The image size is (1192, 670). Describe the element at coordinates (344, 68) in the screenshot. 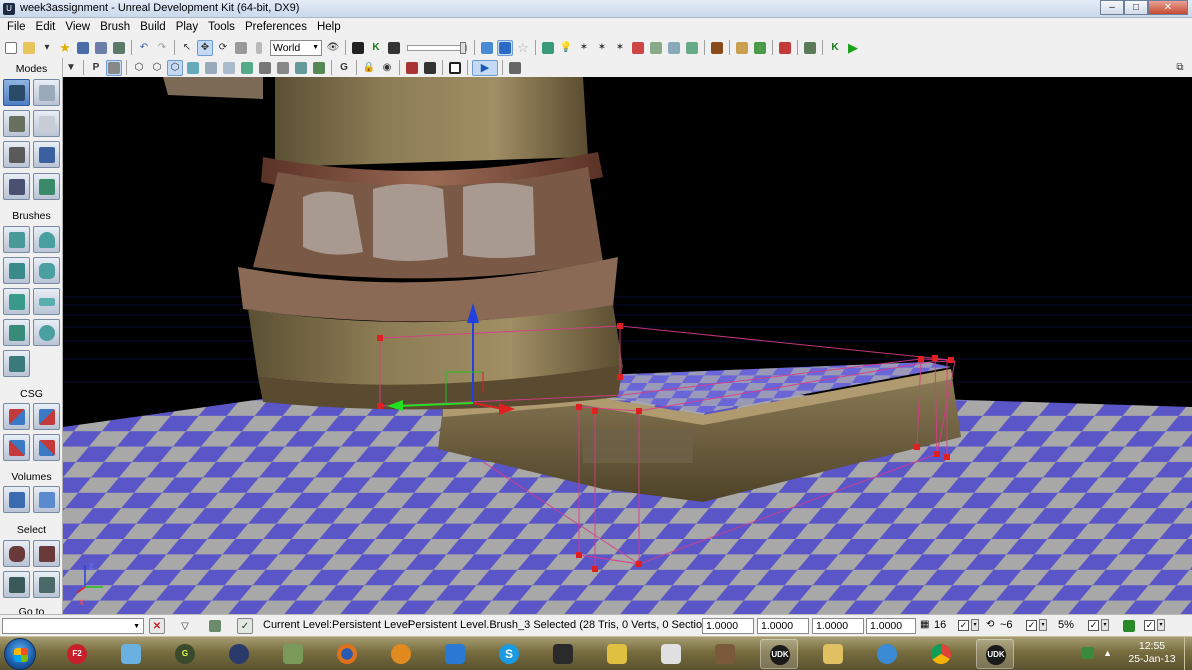

I see `g-icon: G` at that location.